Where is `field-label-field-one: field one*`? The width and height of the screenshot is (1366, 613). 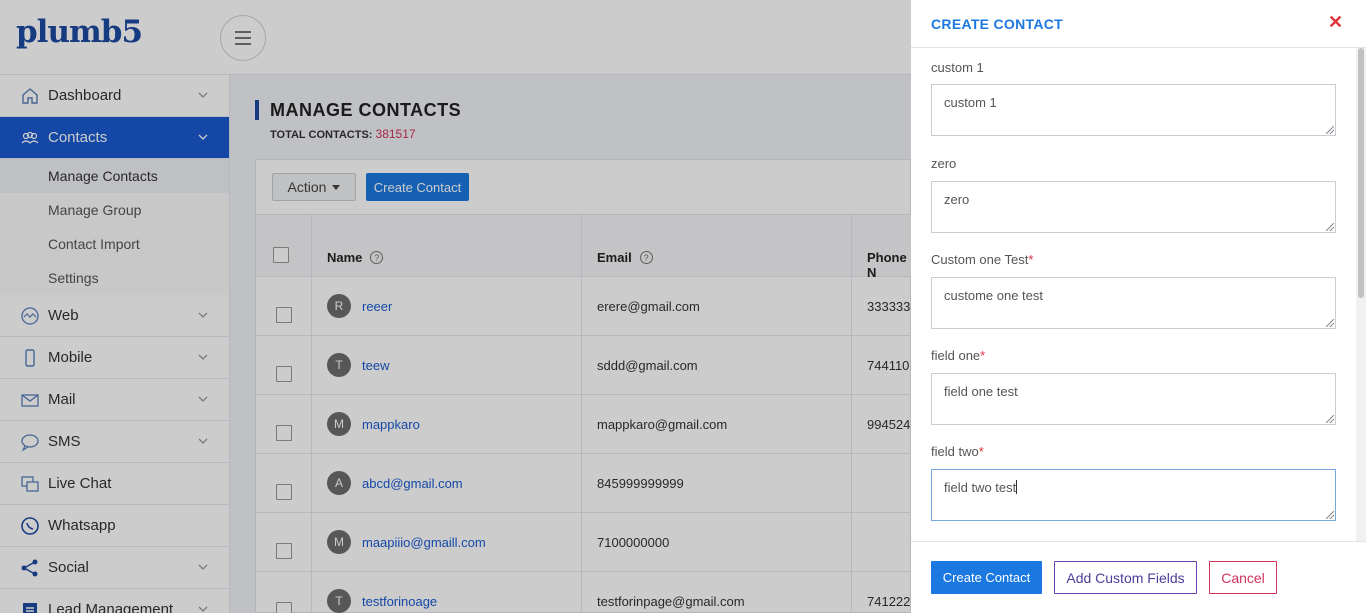 field-label-field-one: field one* is located at coordinates (958, 355).